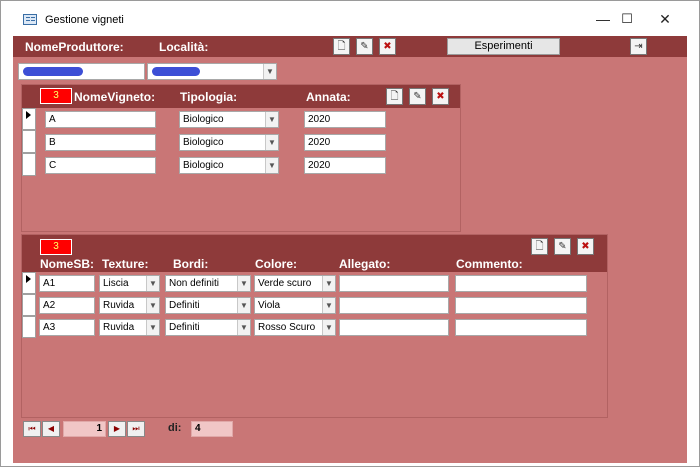 Image resolution: width=700 pixels, height=467 pixels. What do you see at coordinates (212, 71) in the screenshot?
I see `localita-combo: ▼` at bounding box center [212, 71].